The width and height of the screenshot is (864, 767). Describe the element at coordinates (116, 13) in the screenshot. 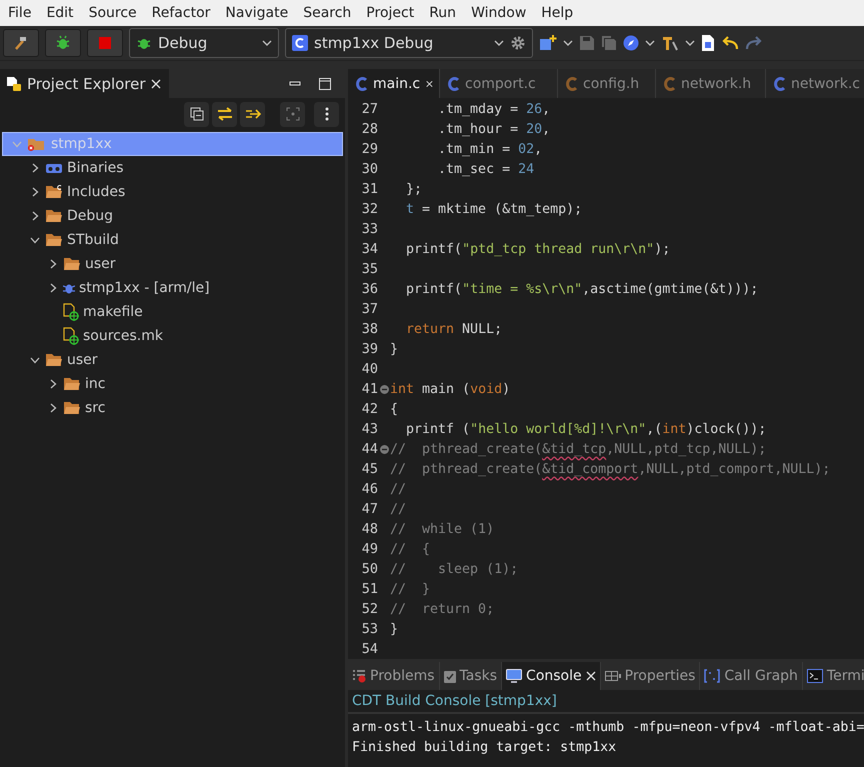

I see `menu-item: Source` at that location.